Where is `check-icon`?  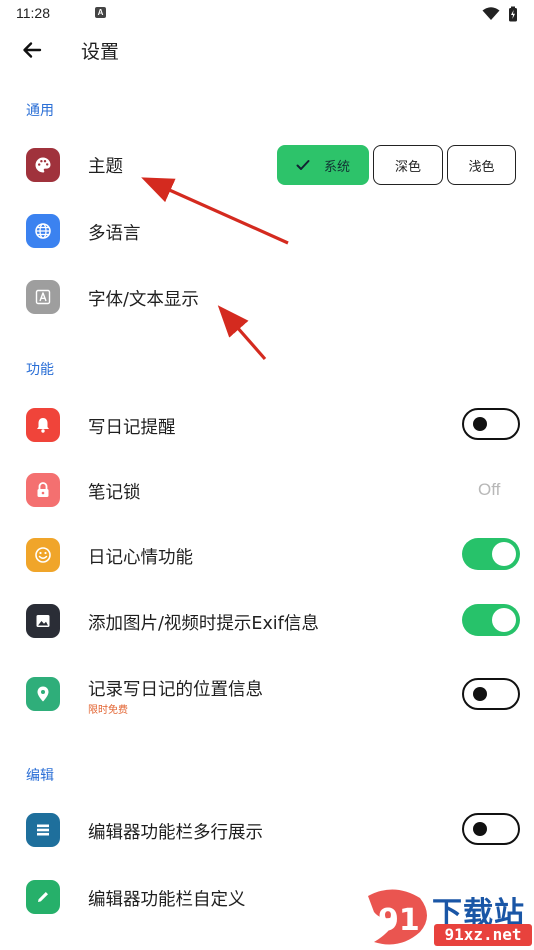 check-icon is located at coordinates (303, 165).